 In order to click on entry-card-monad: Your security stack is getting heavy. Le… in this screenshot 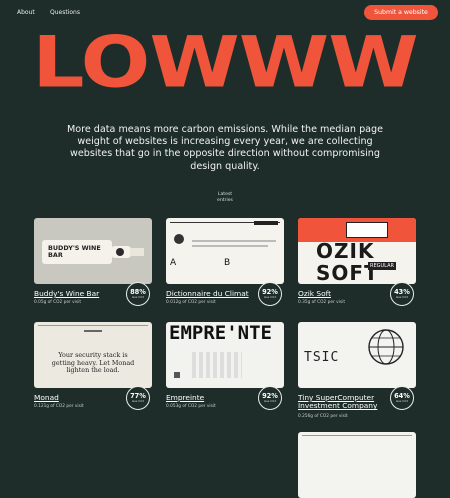, I will do `click(93, 366)`.